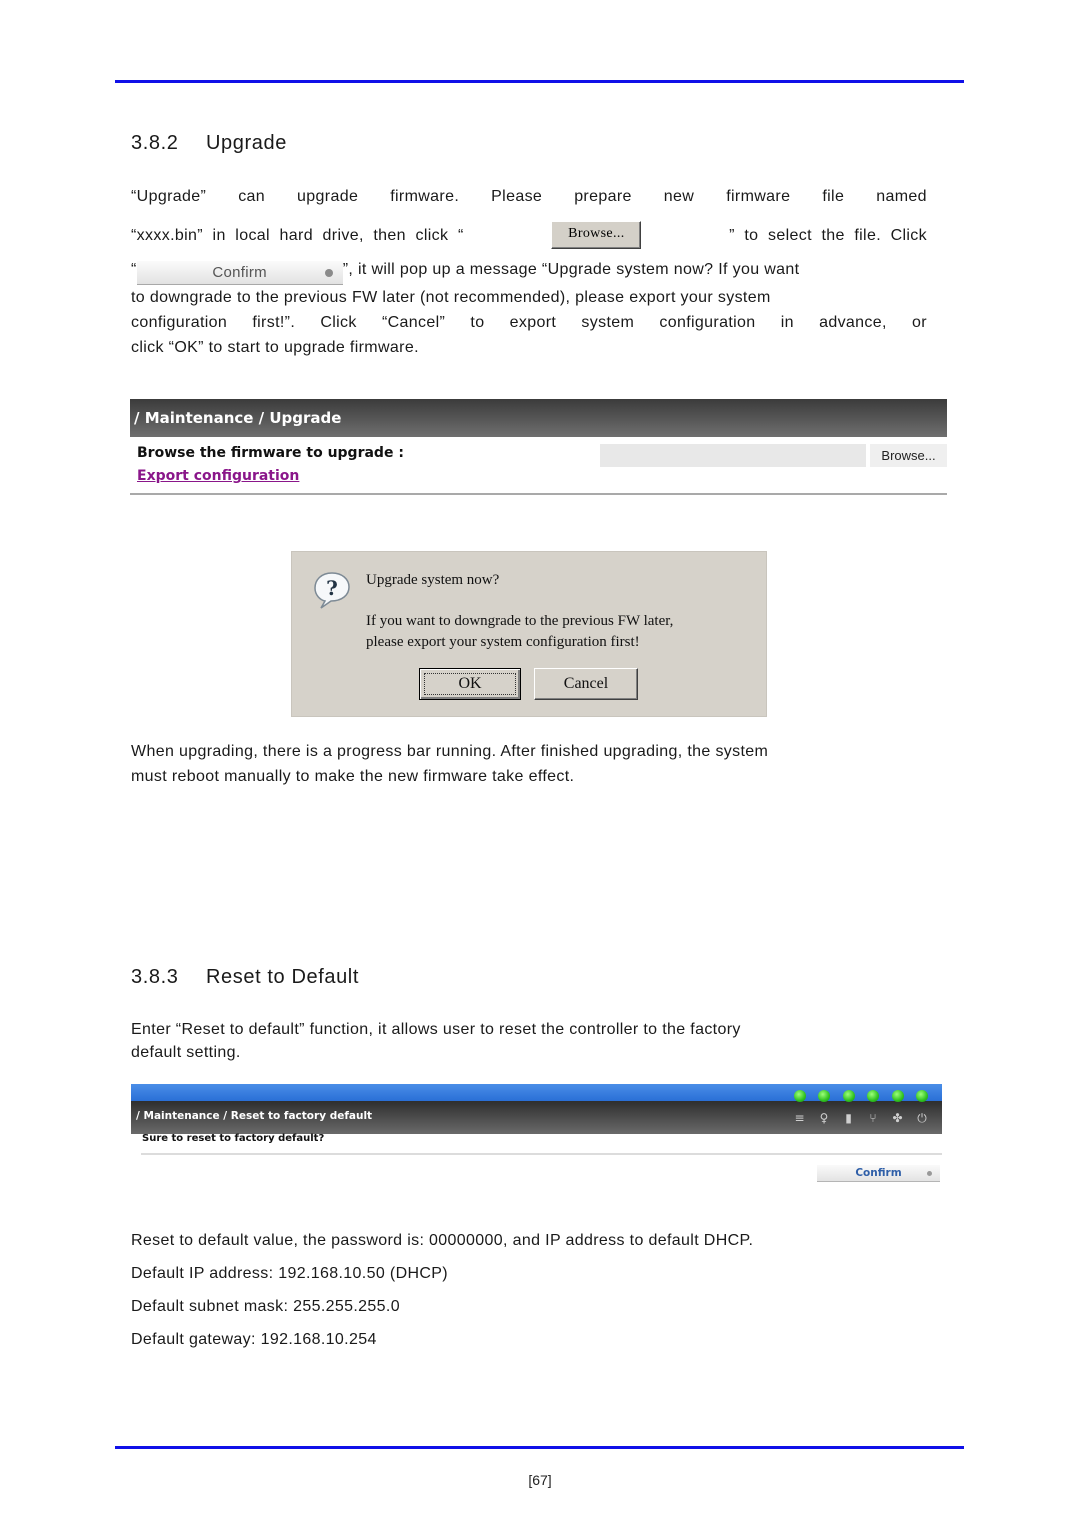 This screenshot has width=1080, height=1527. Describe the element at coordinates (218, 476) in the screenshot. I see `export-configuration-link: Export configuration` at that location.